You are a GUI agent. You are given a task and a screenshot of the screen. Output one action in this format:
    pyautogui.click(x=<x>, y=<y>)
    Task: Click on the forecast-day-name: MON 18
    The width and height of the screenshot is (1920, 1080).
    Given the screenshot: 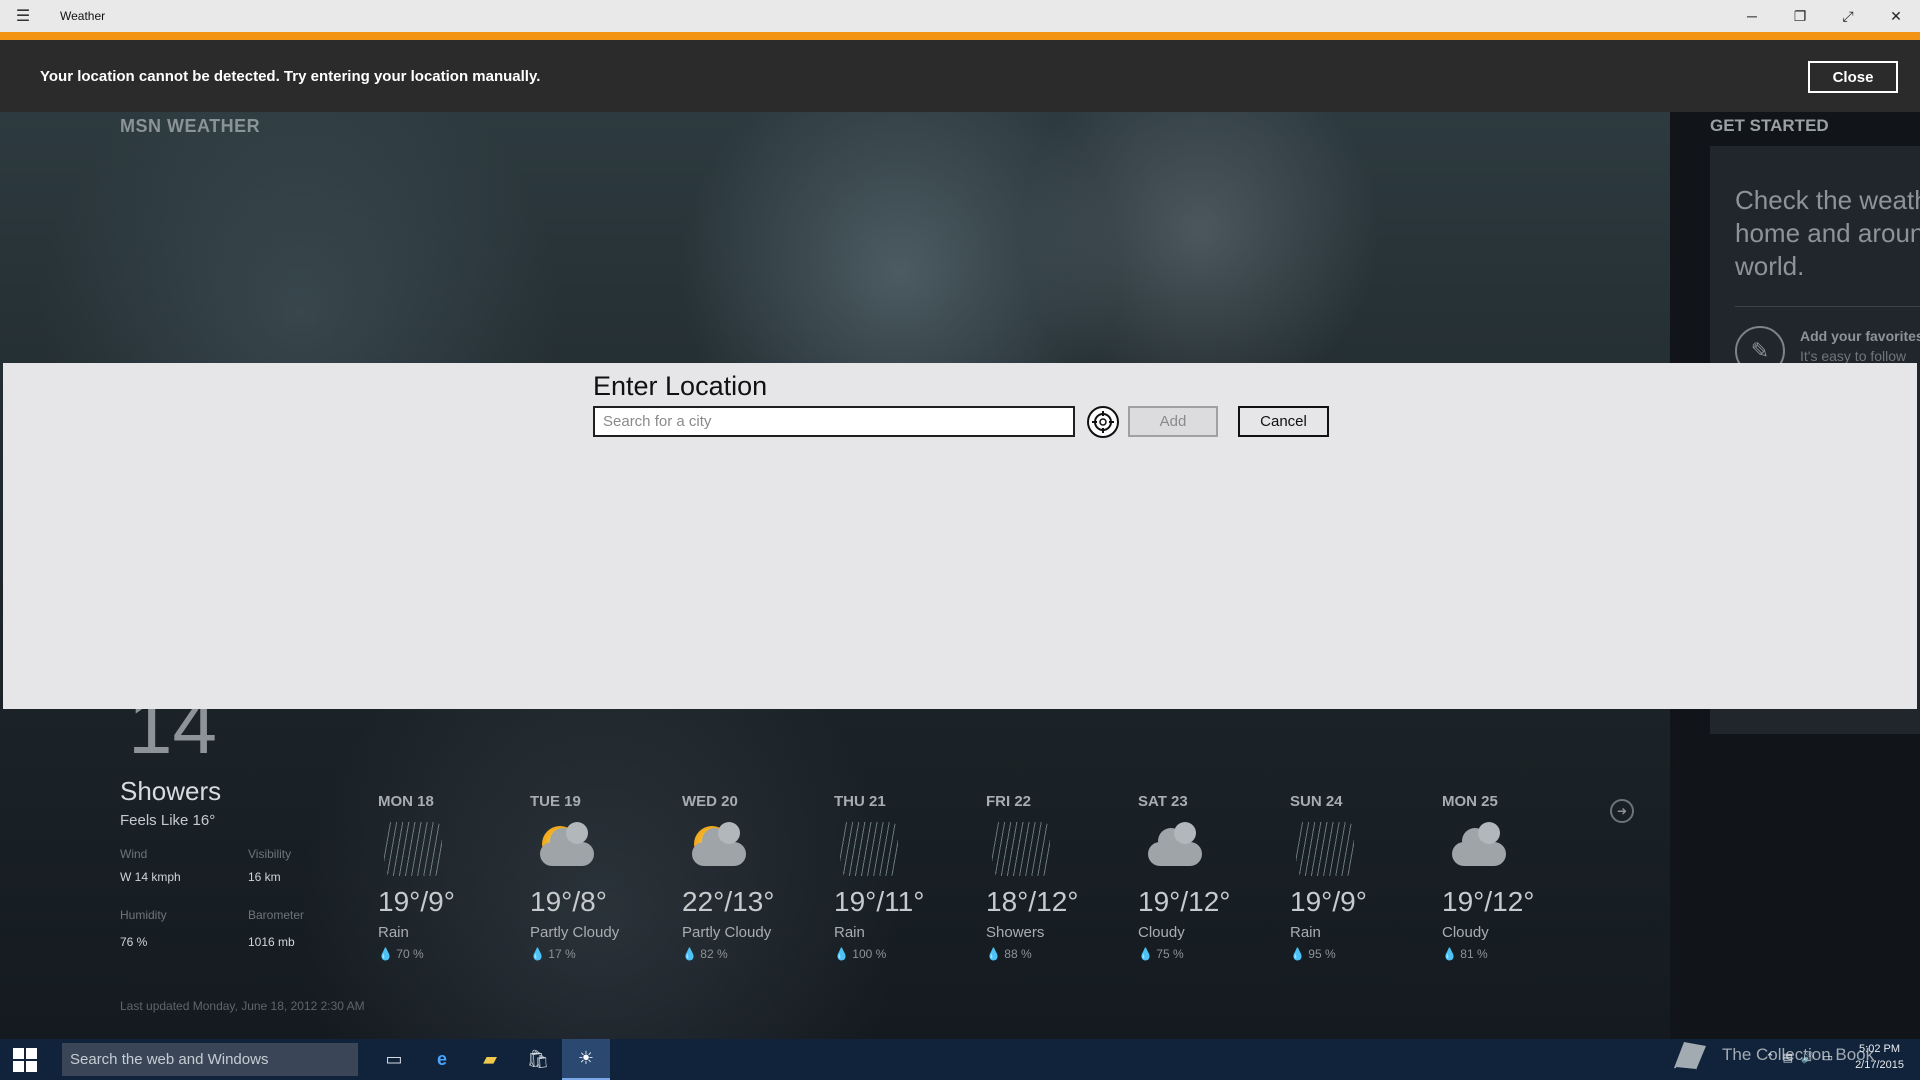 What is the action you would take?
    pyautogui.click(x=406, y=801)
    